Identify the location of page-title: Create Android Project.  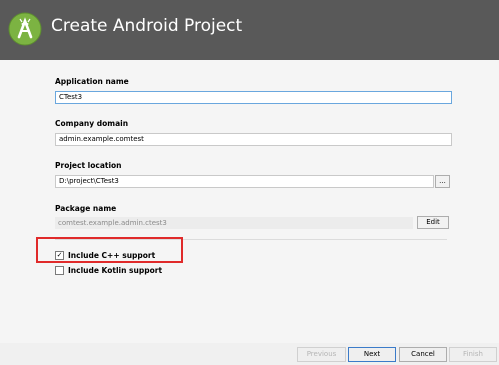
(147, 26).